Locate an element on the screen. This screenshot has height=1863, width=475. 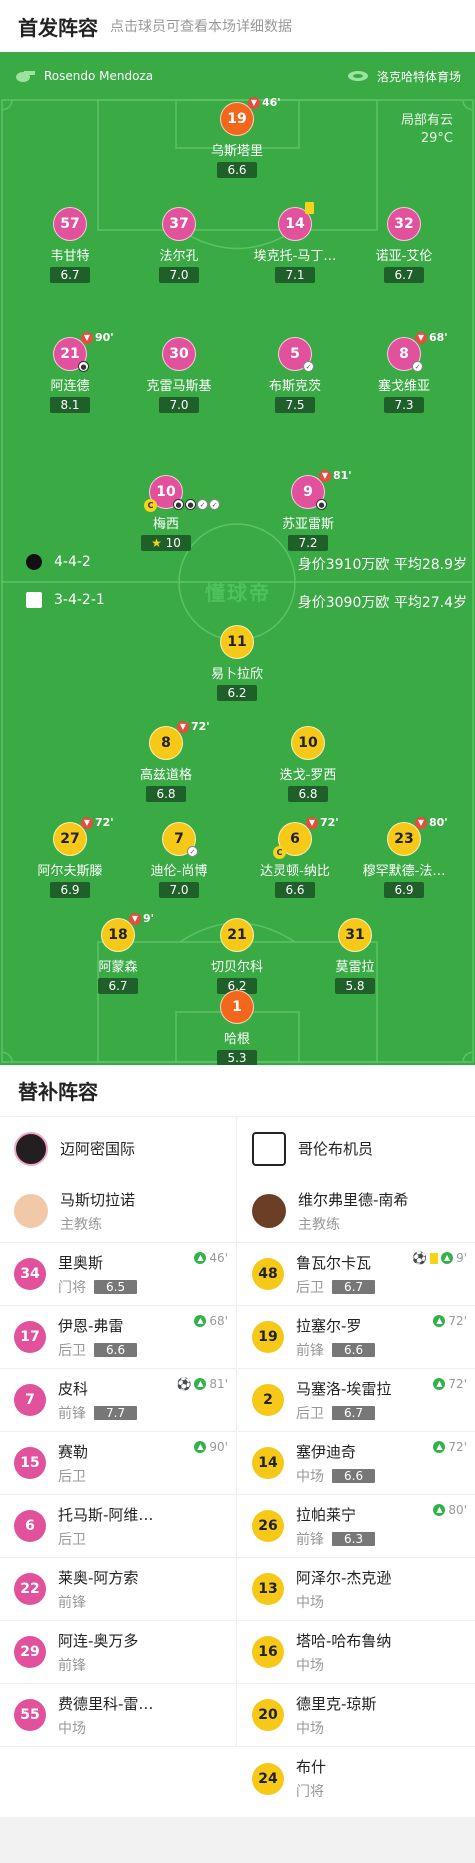
columbus-crew-logo is located at coordinates (269, 1148).